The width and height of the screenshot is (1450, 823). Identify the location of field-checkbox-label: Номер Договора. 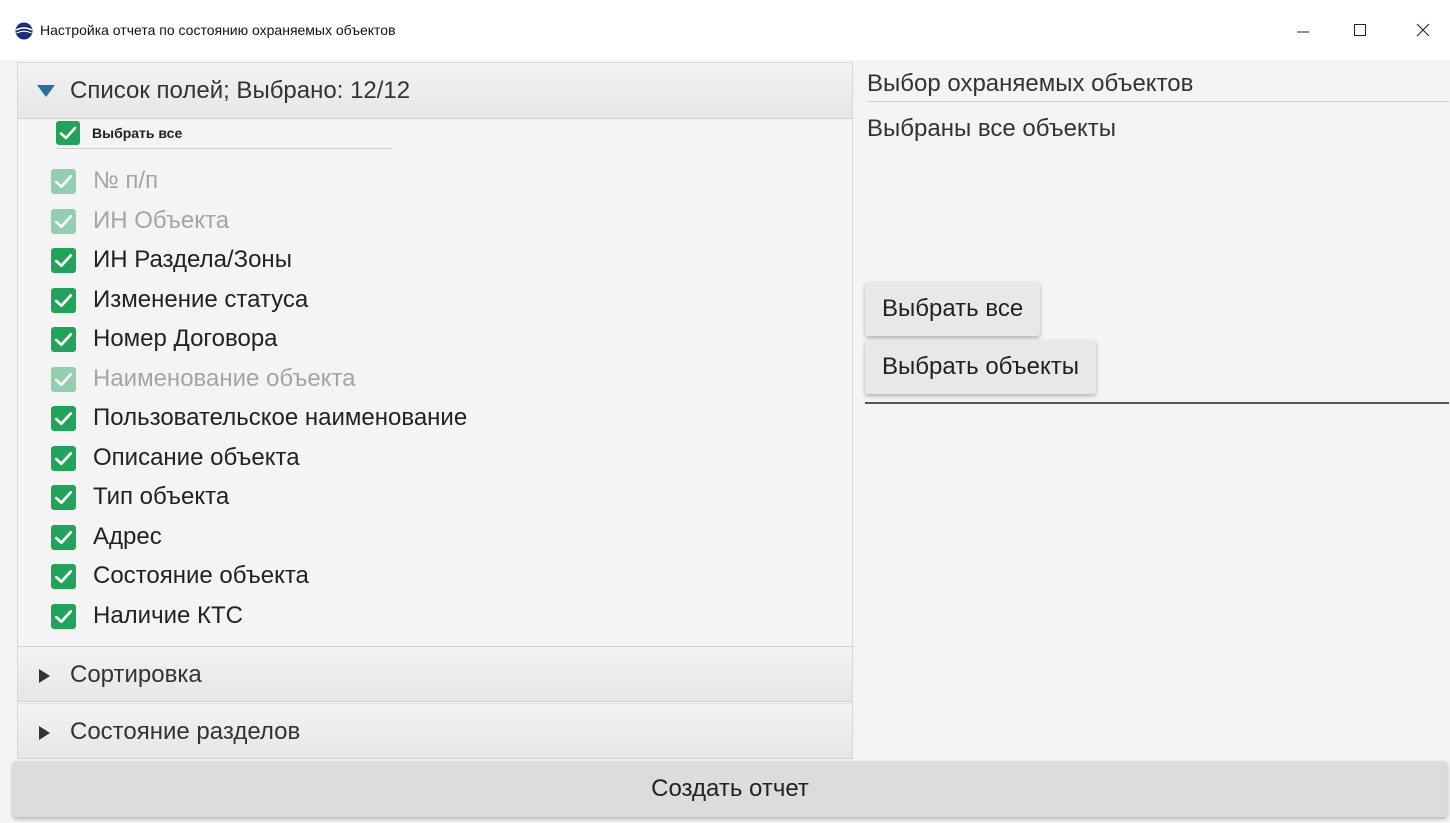
(185, 338).